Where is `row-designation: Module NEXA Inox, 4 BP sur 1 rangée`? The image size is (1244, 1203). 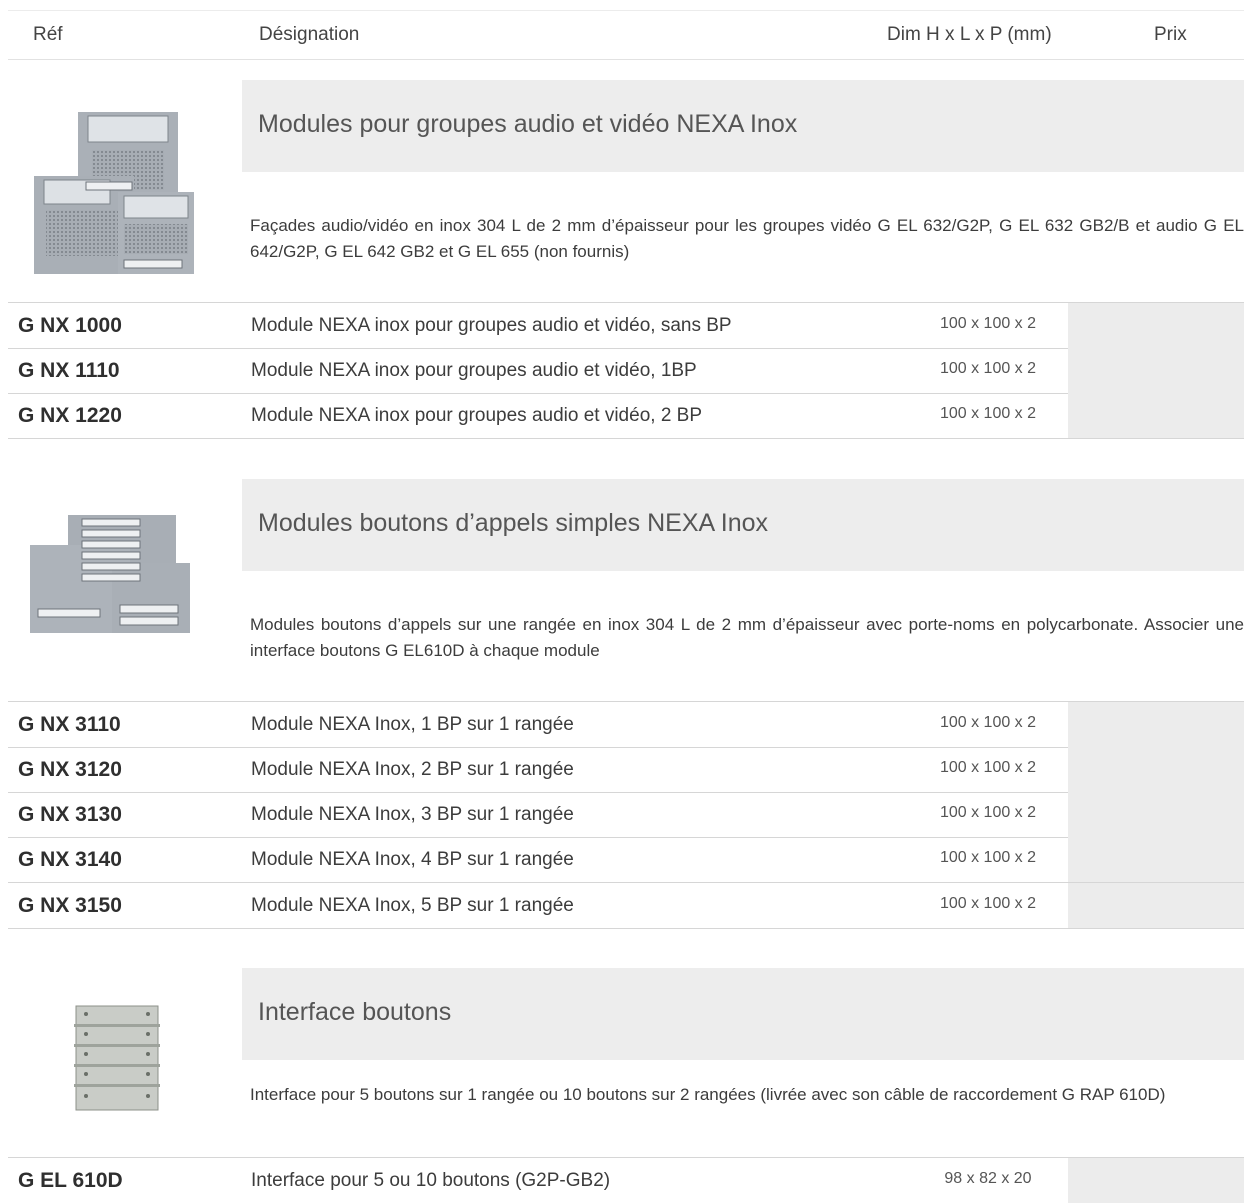
row-designation: Module NEXA Inox, 4 BP sur 1 rangée is located at coordinates (412, 859).